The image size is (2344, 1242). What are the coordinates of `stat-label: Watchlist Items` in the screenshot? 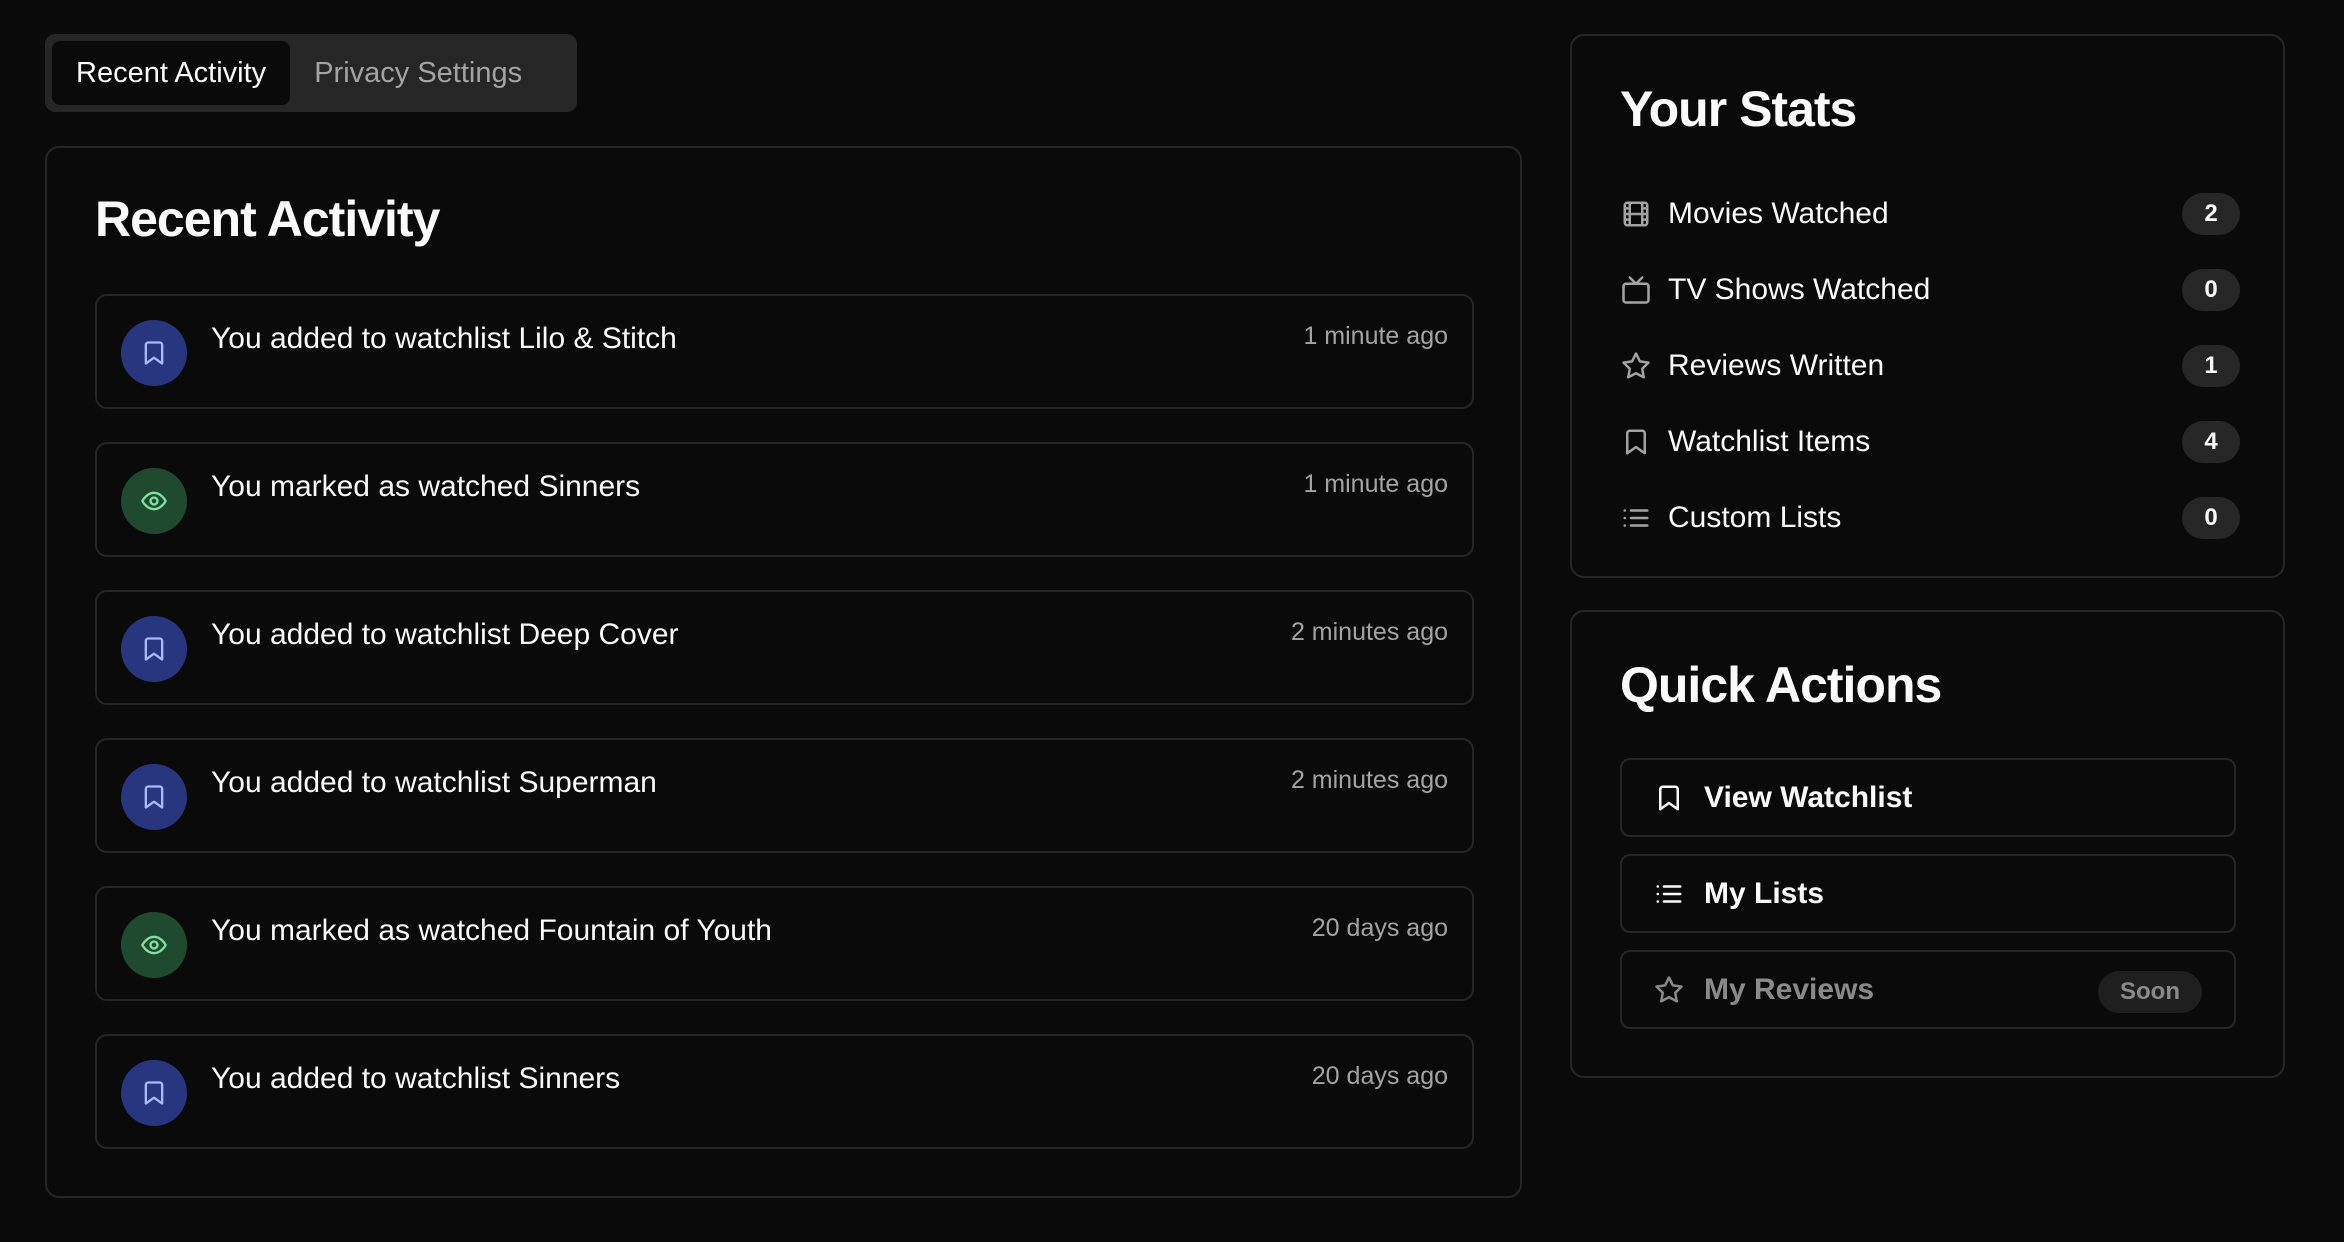 It's located at (1769, 441).